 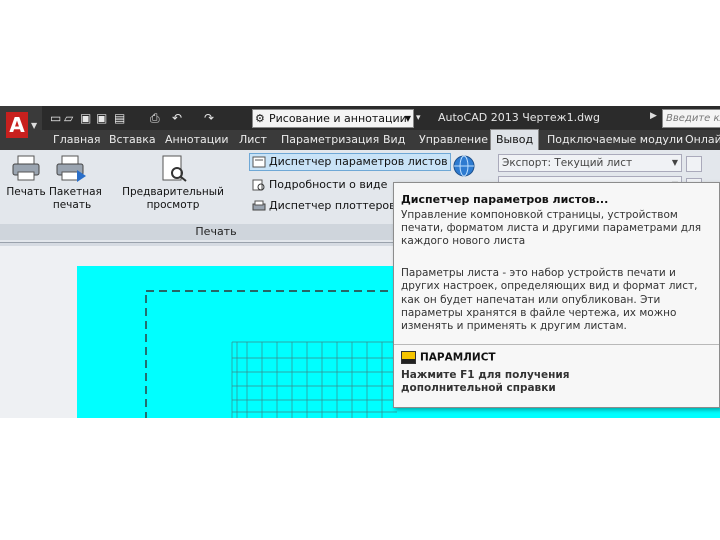 I want to click on plotter-manager-button: Диспетчер плоттеров, so click(x=324, y=206).